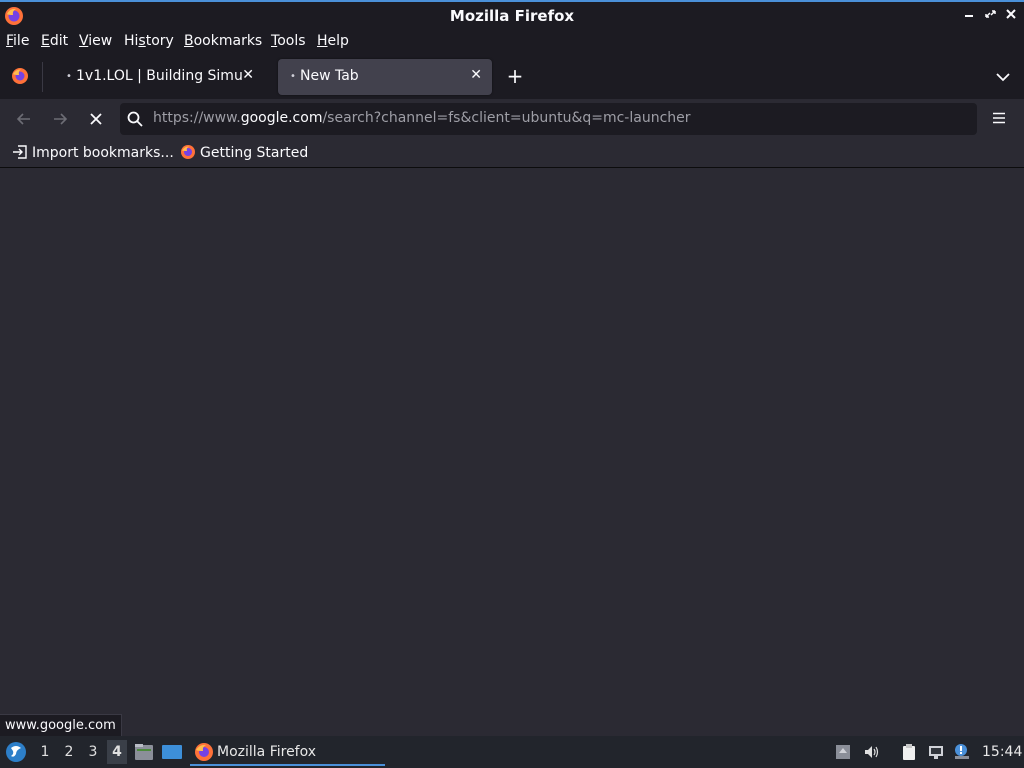 Image resolution: width=1024 pixels, height=768 pixels. I want to click on bookmark-getting-started: Getting Started, so click(244, 152).